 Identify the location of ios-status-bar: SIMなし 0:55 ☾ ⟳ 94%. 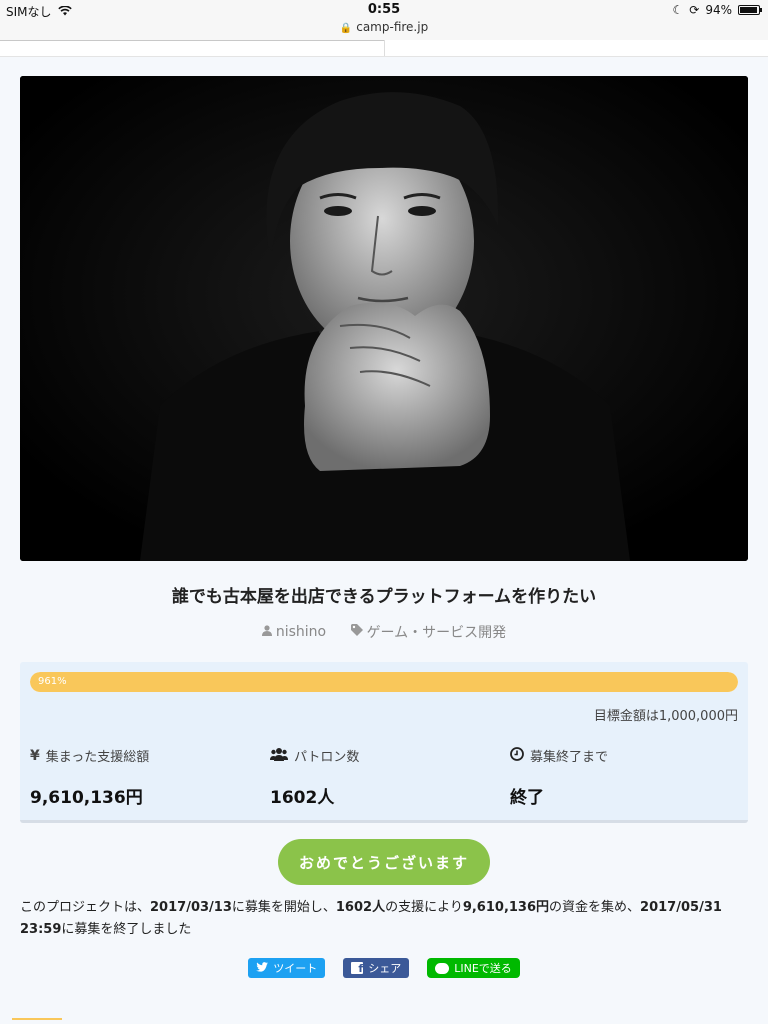
(384, 10).